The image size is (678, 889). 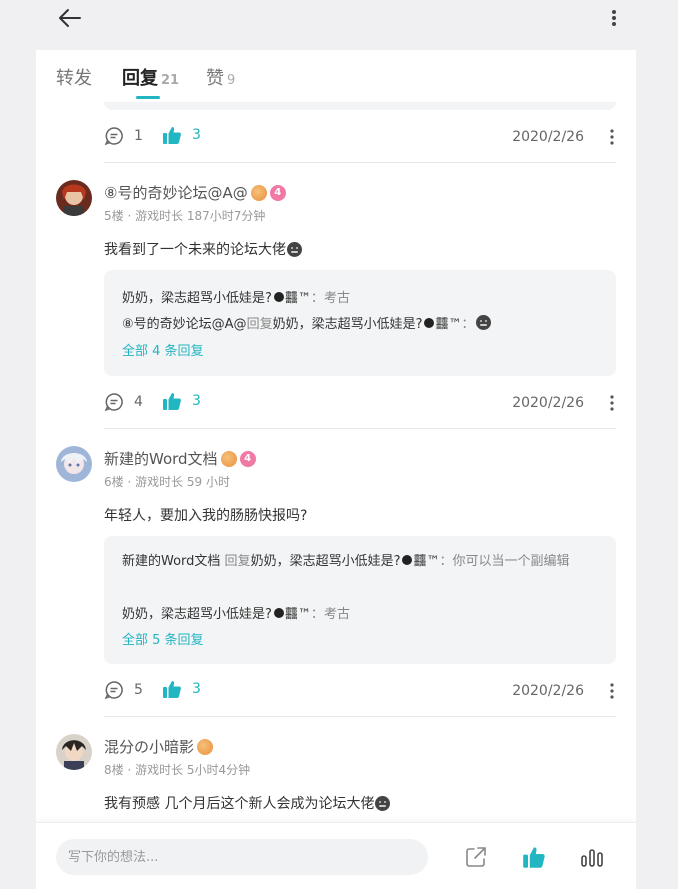 I want to click on top-bar, so click(x=339, y=25).